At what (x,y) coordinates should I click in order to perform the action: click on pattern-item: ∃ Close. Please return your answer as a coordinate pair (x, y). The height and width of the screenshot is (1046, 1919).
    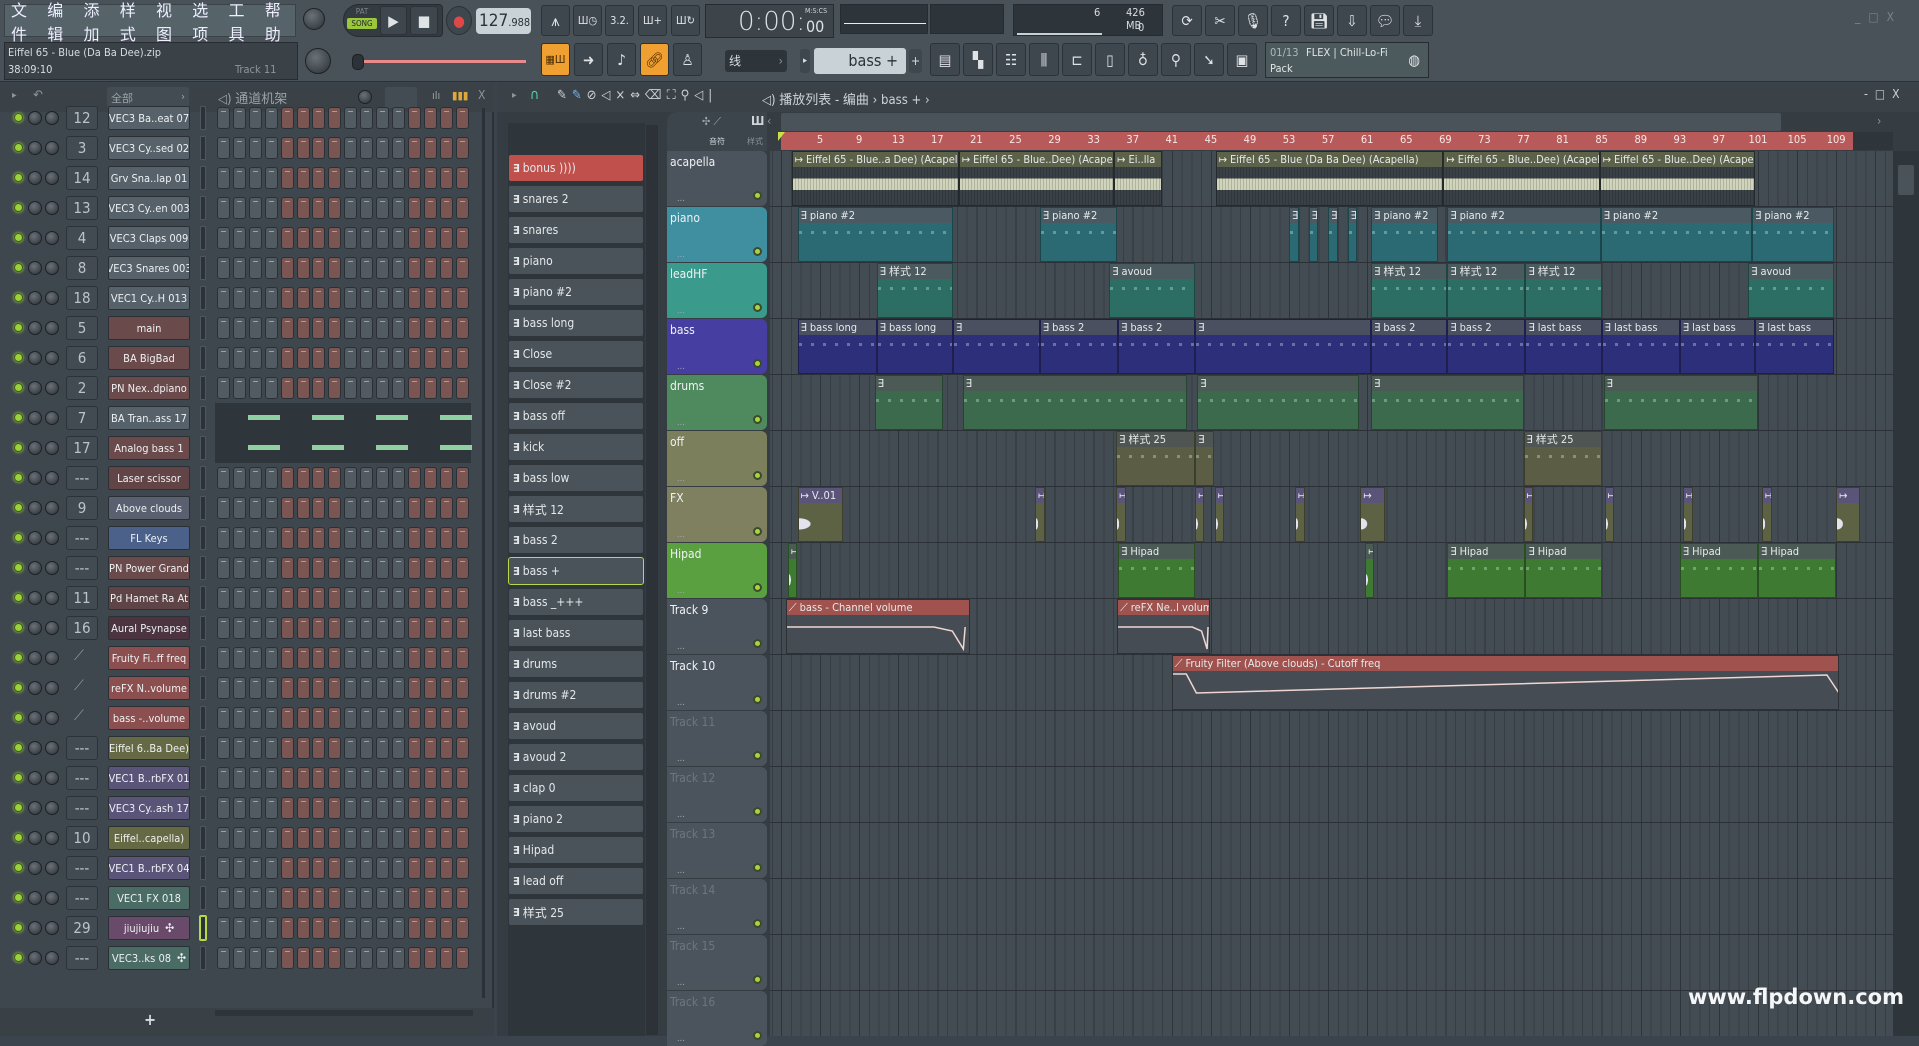
    Looking at the image, I should click on (576, 354).